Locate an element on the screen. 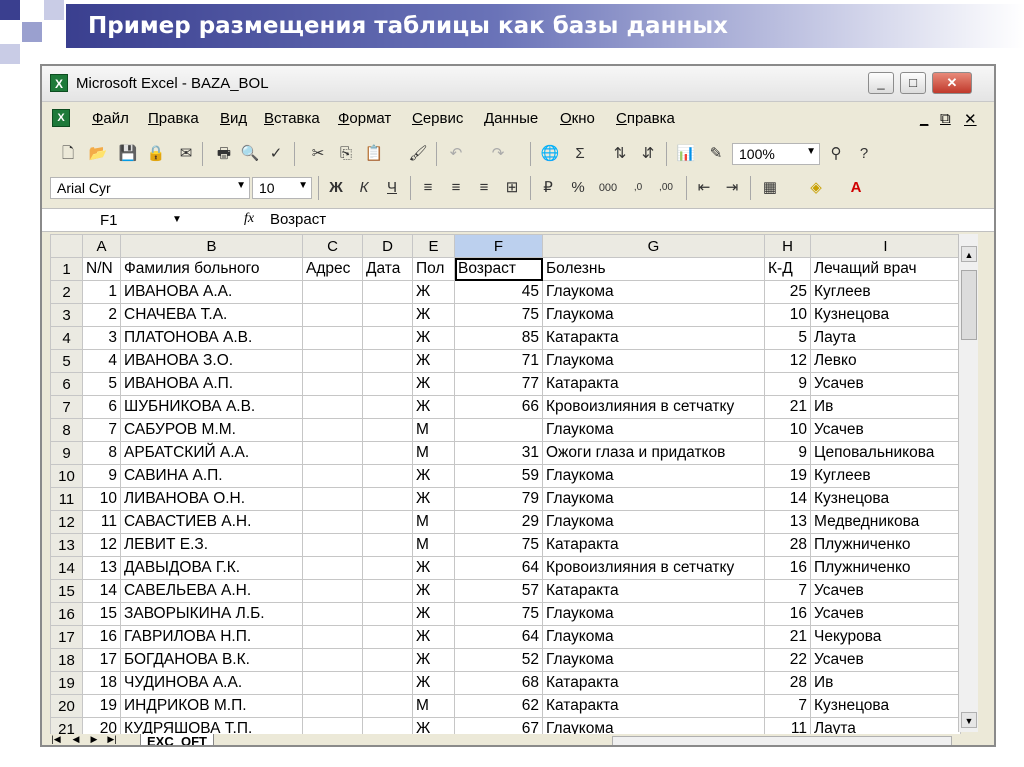  grid-cell: Кровоизлияния в сетчатку is located at coordinates (653, 568).